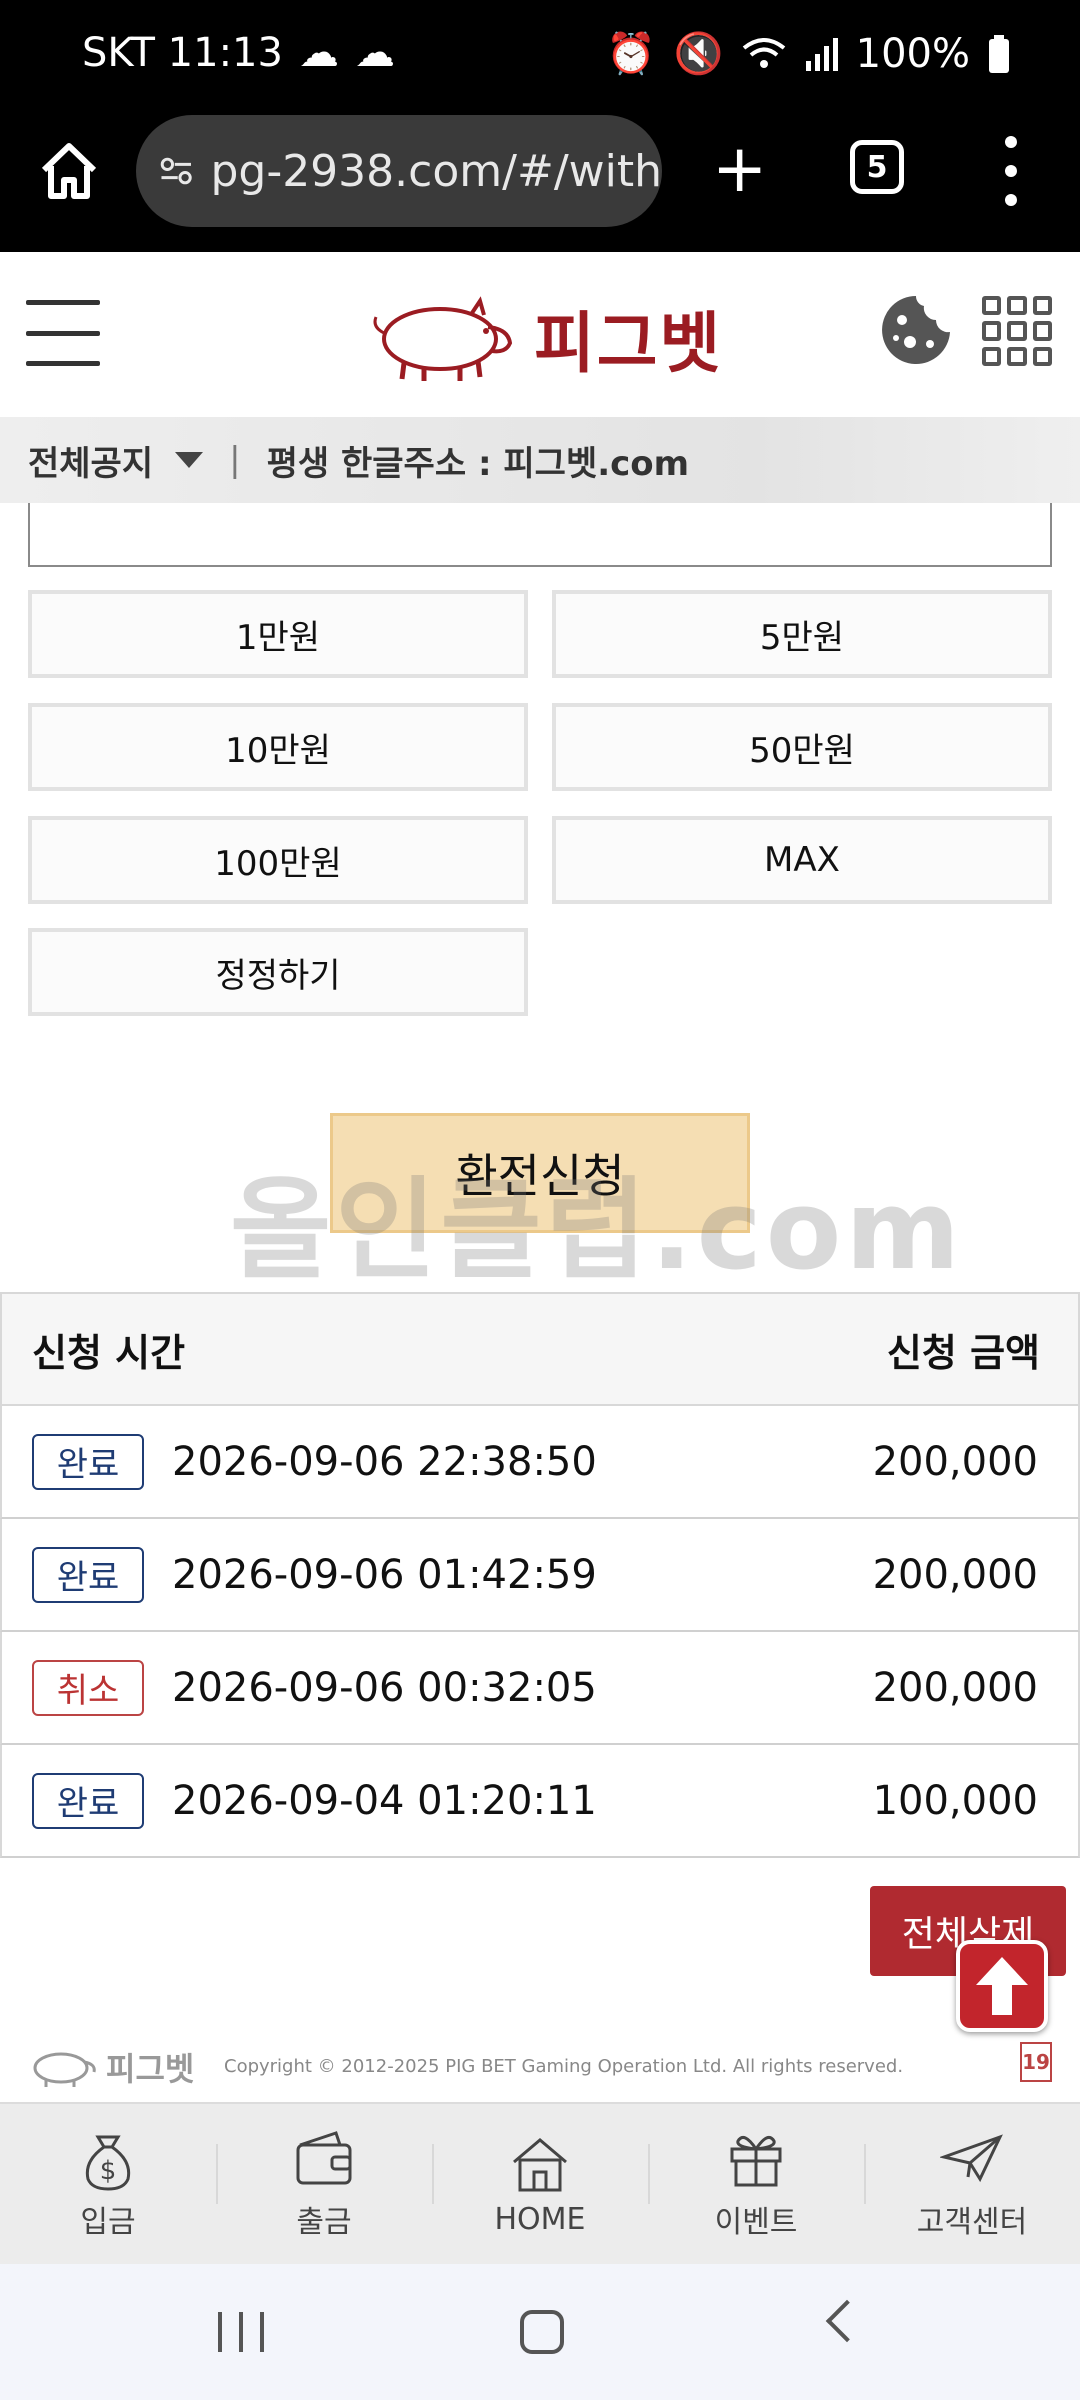 Image resolution: width=1080 pixels, height=2400 pixels. I want to click on reset-amount-button: 정정하기, so click(278, 972).